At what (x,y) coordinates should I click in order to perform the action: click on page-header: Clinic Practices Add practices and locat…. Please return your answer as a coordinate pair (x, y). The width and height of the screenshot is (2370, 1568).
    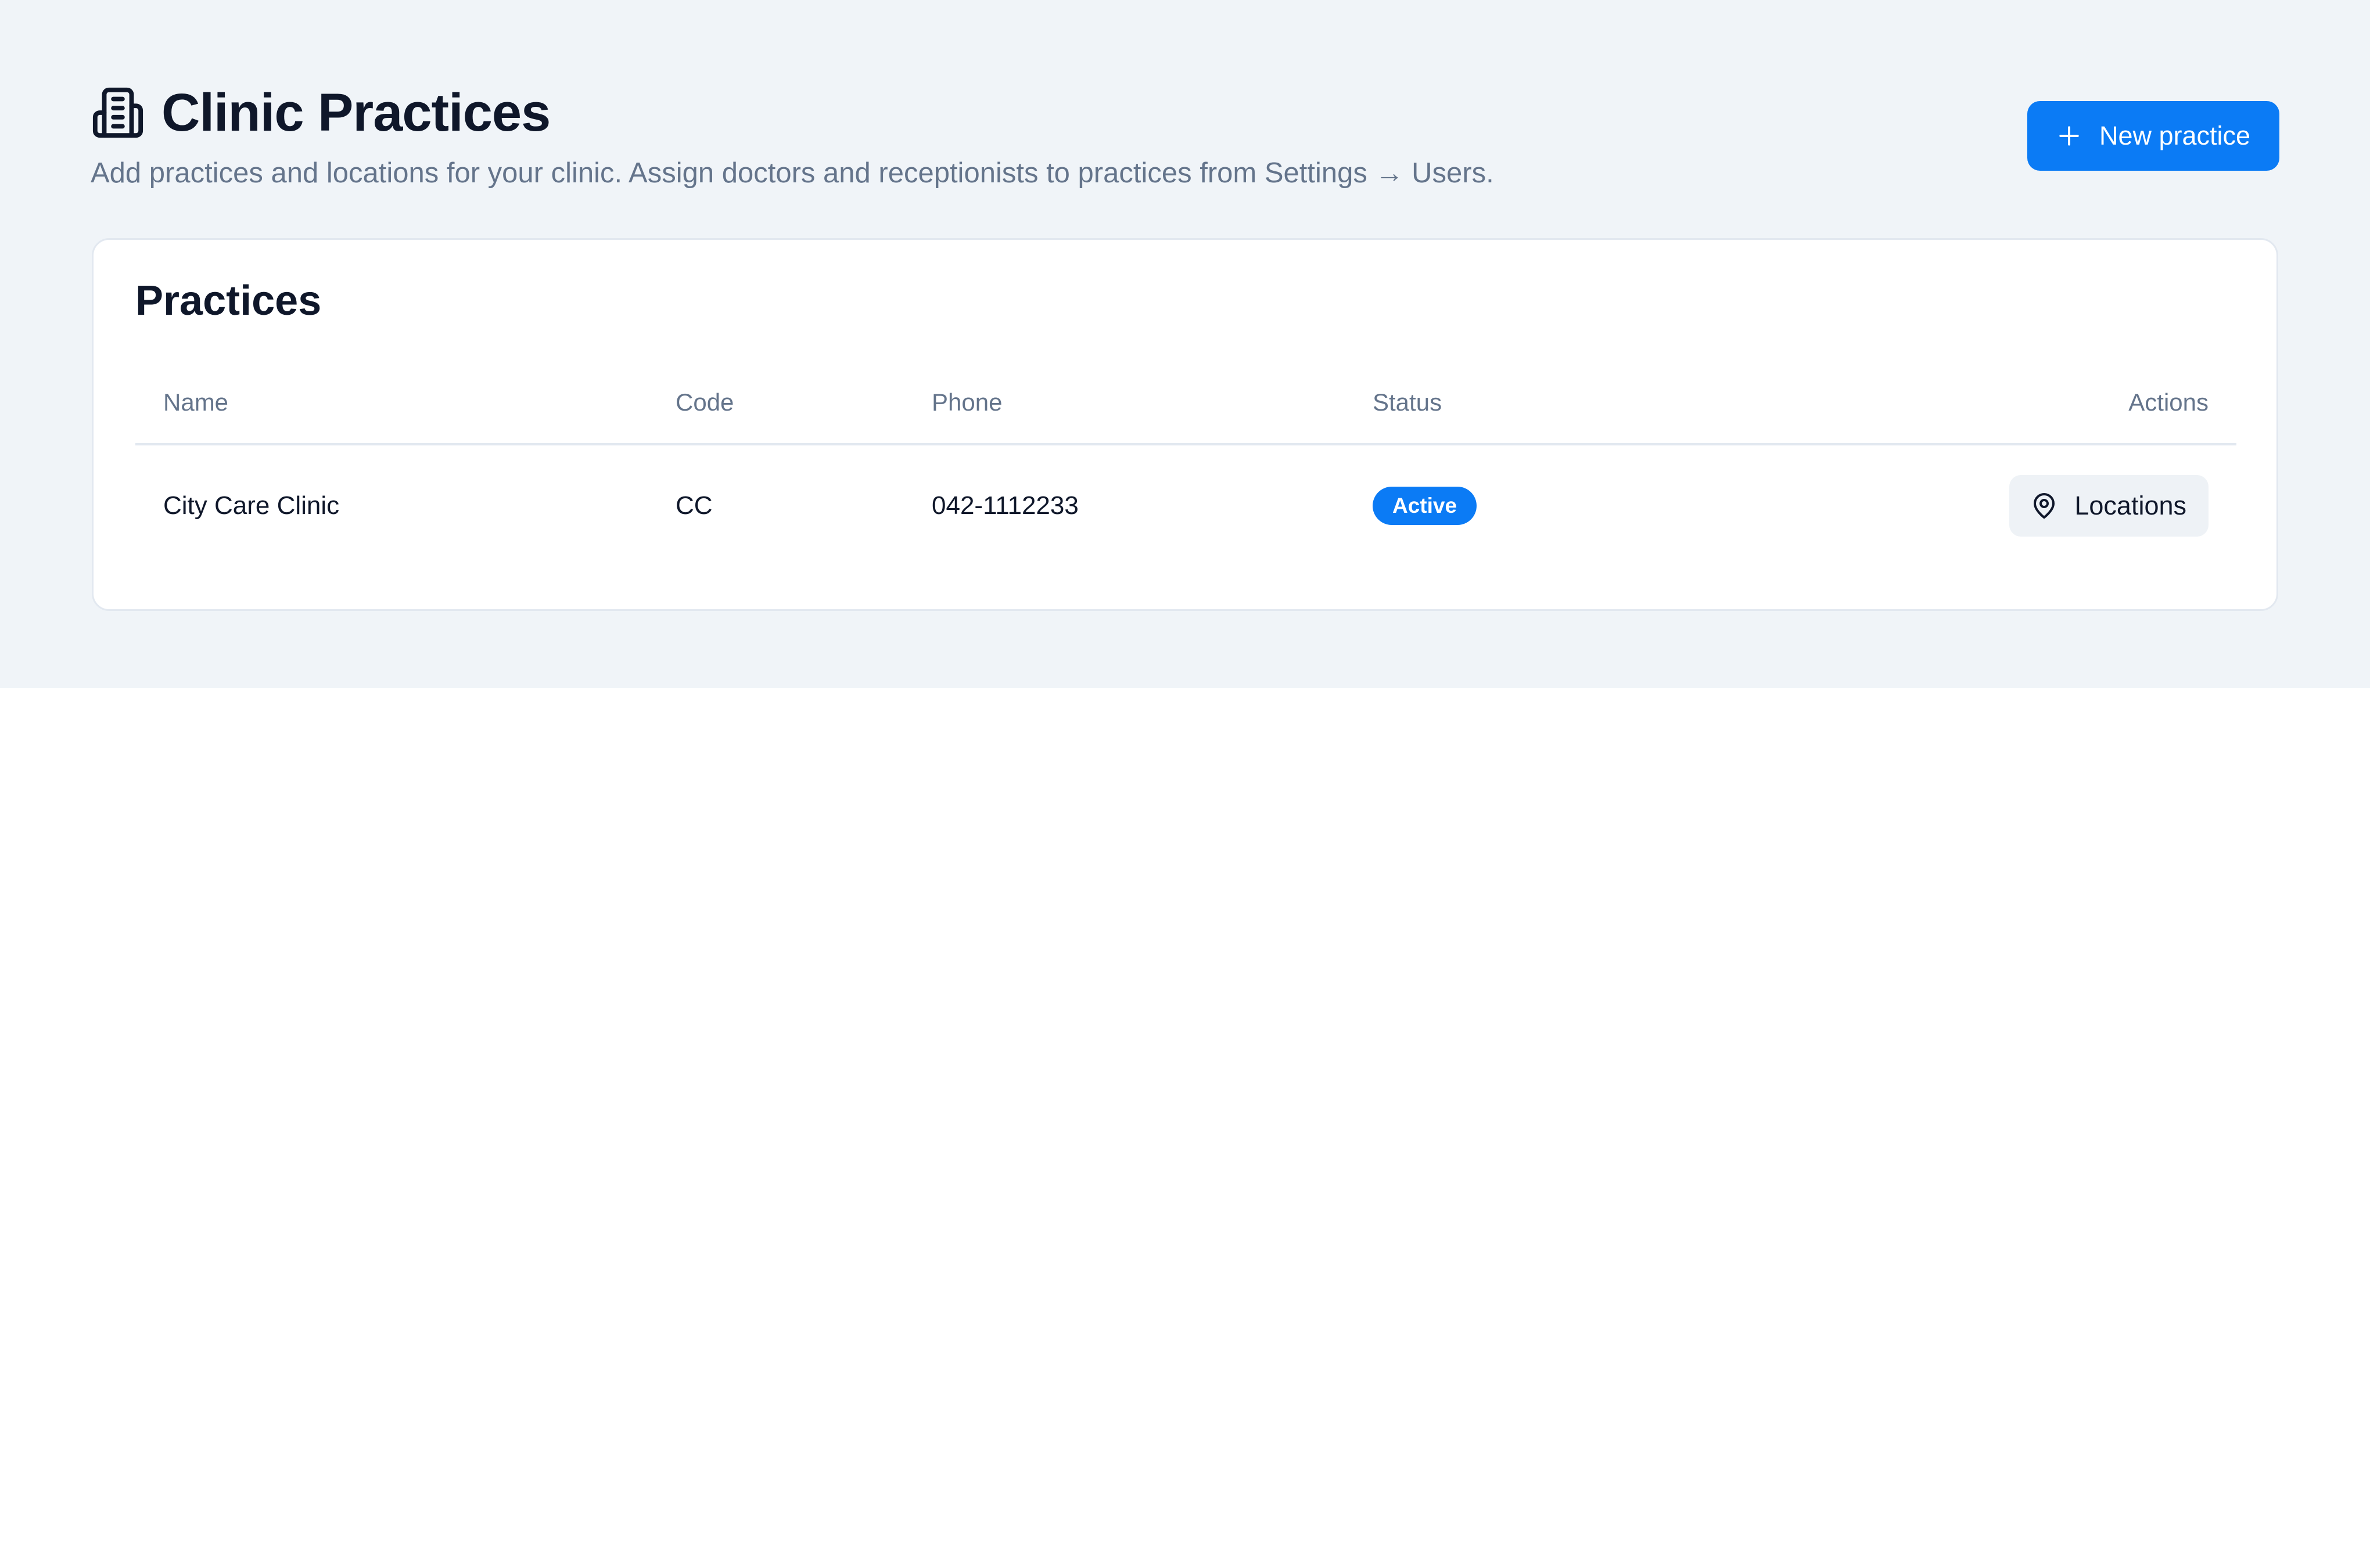
    Looking at the image, I should click on (1185, 139).